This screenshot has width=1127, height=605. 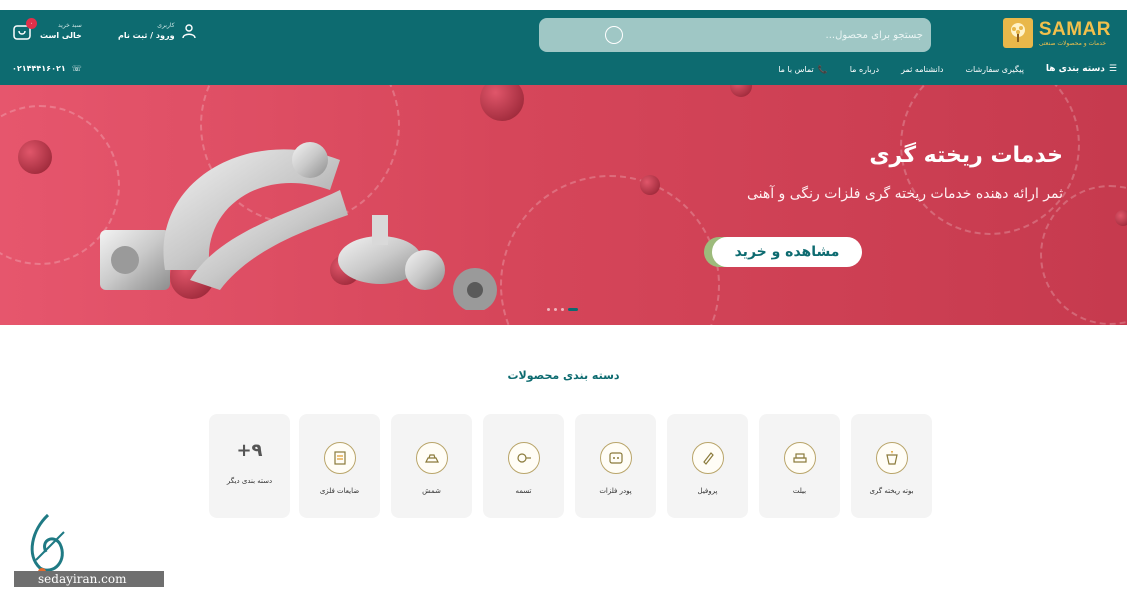 I want to click on category-label: شمش, so click(x=431, y=491).